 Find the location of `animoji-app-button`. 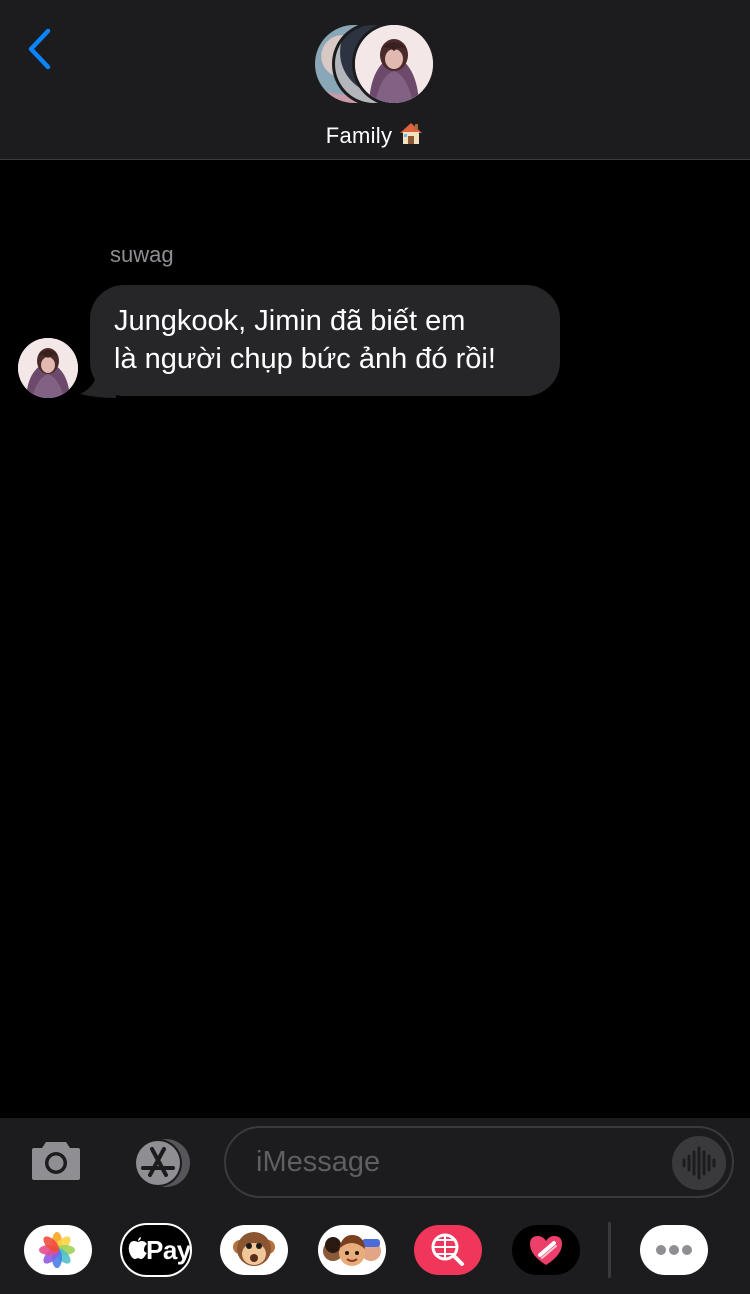

animoji-app-button is located at coordinates (254, 1250).